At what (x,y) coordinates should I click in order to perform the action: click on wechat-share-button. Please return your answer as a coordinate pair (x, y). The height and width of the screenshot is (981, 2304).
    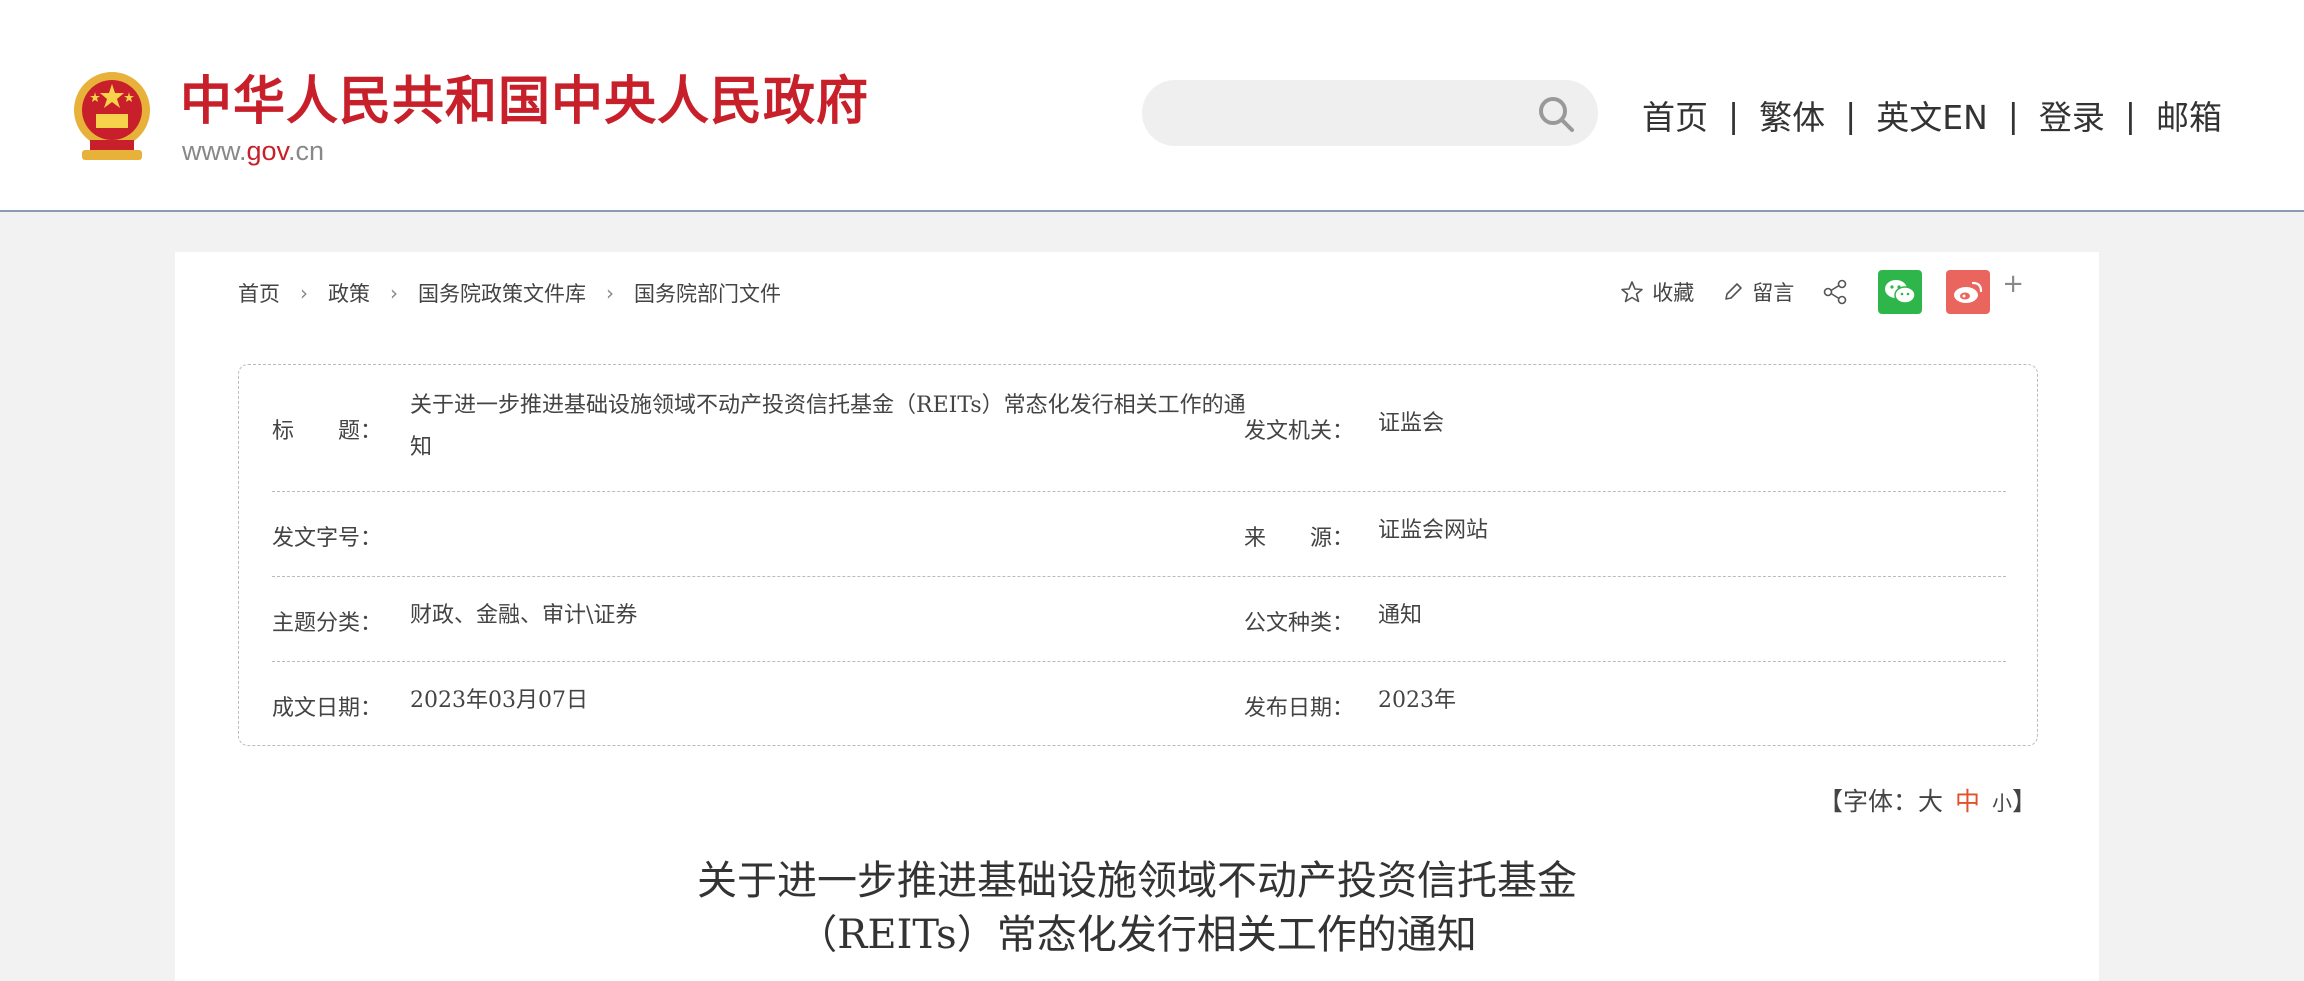
    Looking at the image, I should click on (1900, 292).